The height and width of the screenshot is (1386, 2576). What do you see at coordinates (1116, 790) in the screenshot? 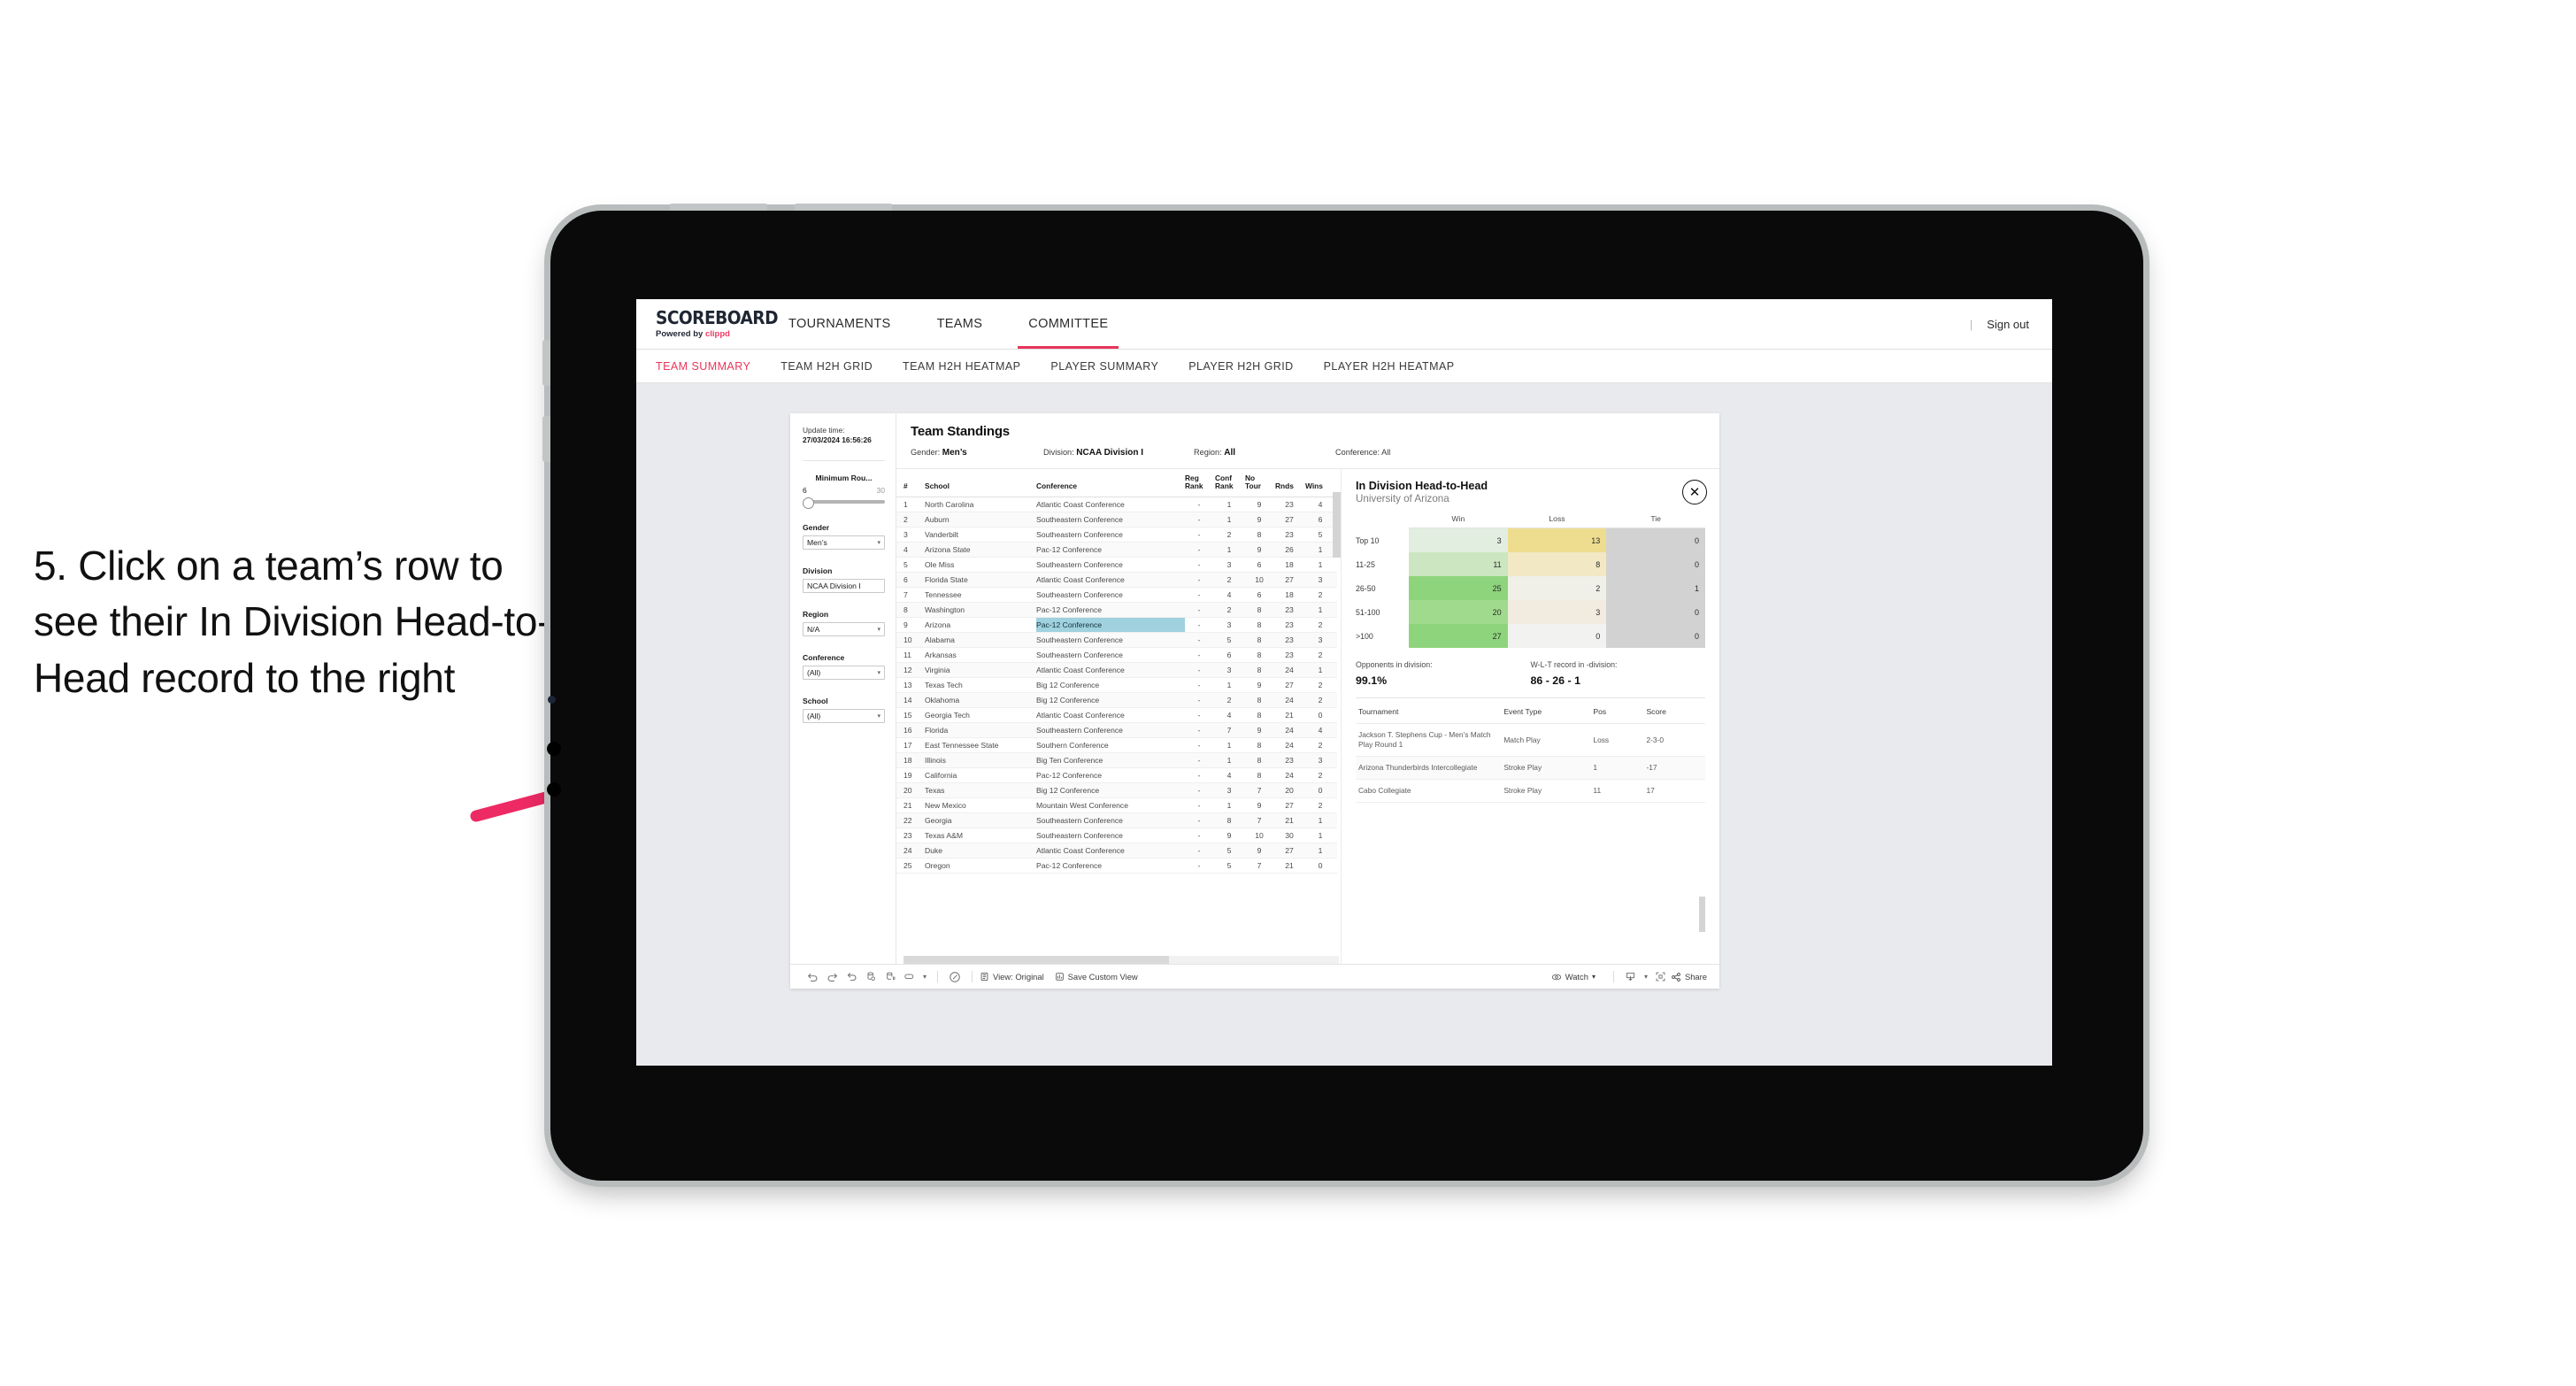
I see `table-row: 20 Texas Big 12 Conference -3 7 20 0` at bounding box center [1116, 790].